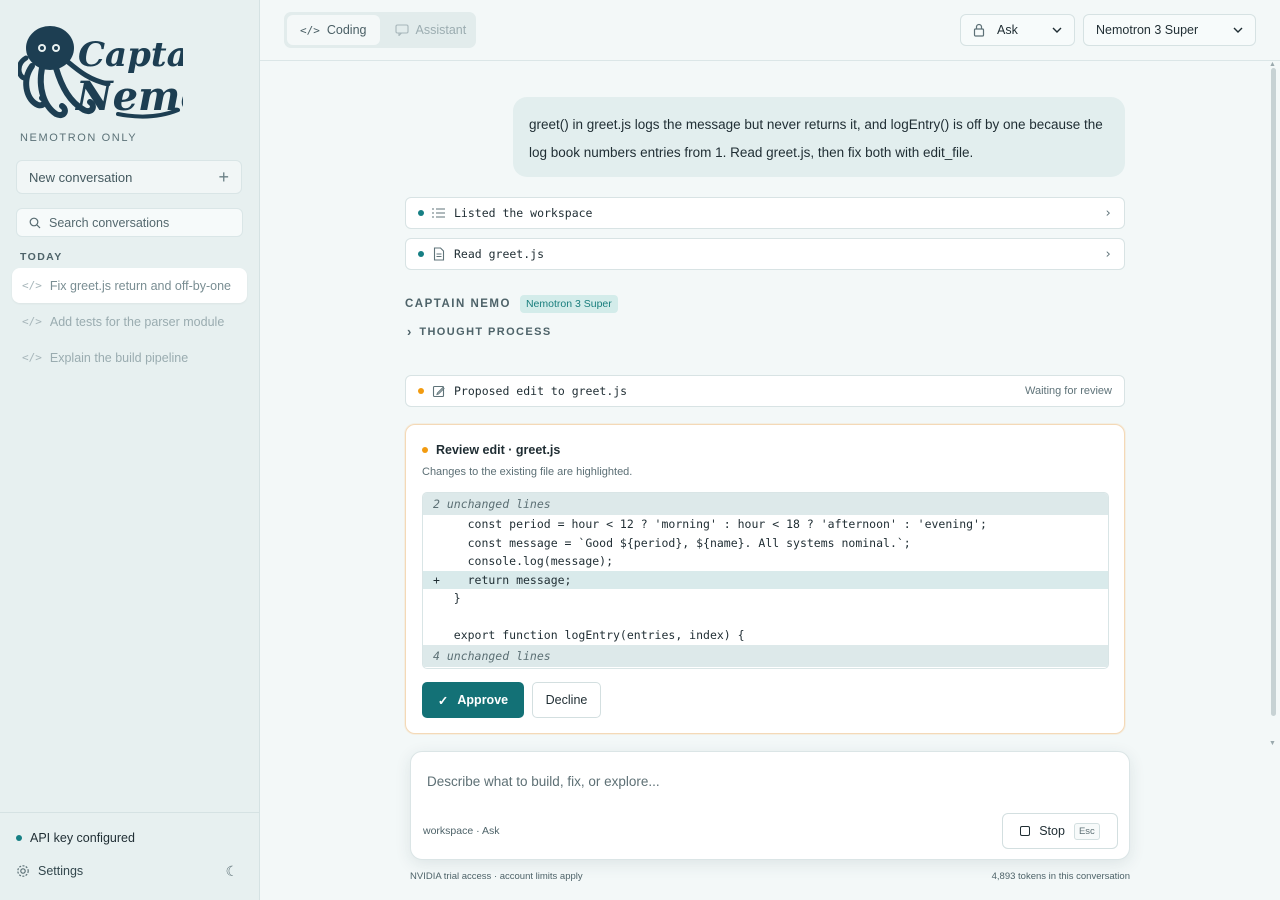 The image size is (1280, 900). What do you see at coordinates (23, 871) in the screenshot?
I see `gear-icon` at bounding box center [23, 871].